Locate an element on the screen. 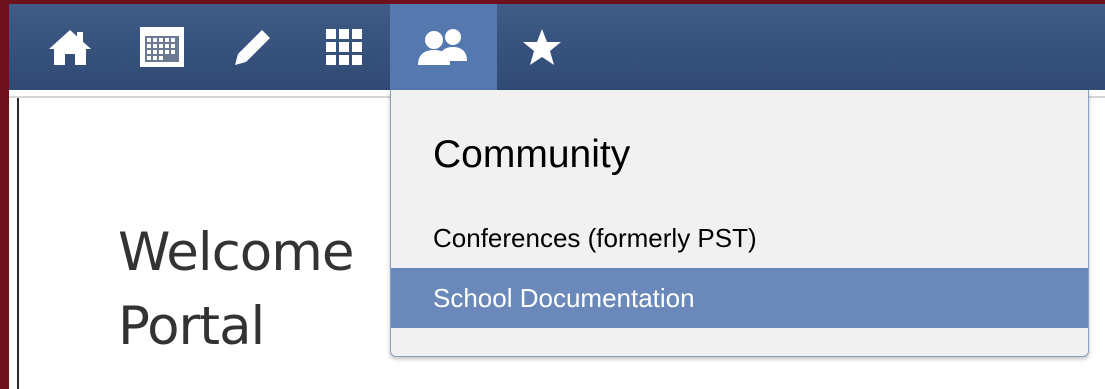 The image size is (1105, 389). nav-home is located at coordinates (70, 47).